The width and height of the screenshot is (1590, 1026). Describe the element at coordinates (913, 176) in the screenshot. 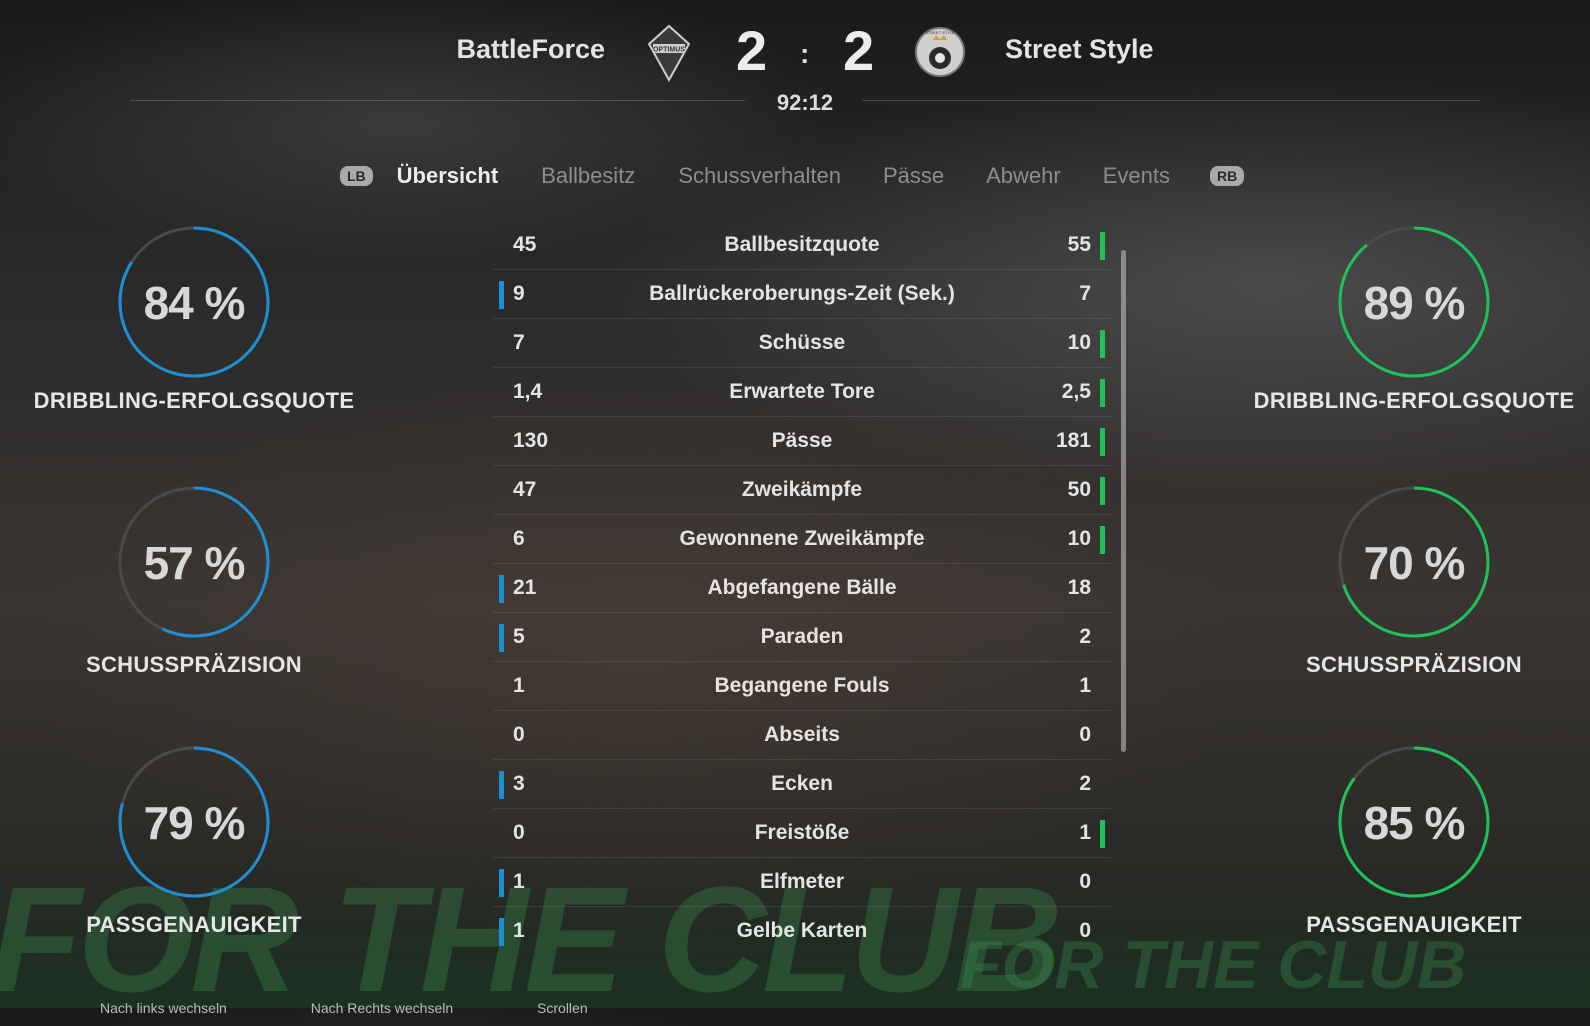

I see `tab-paesse: Pässe` at that location.